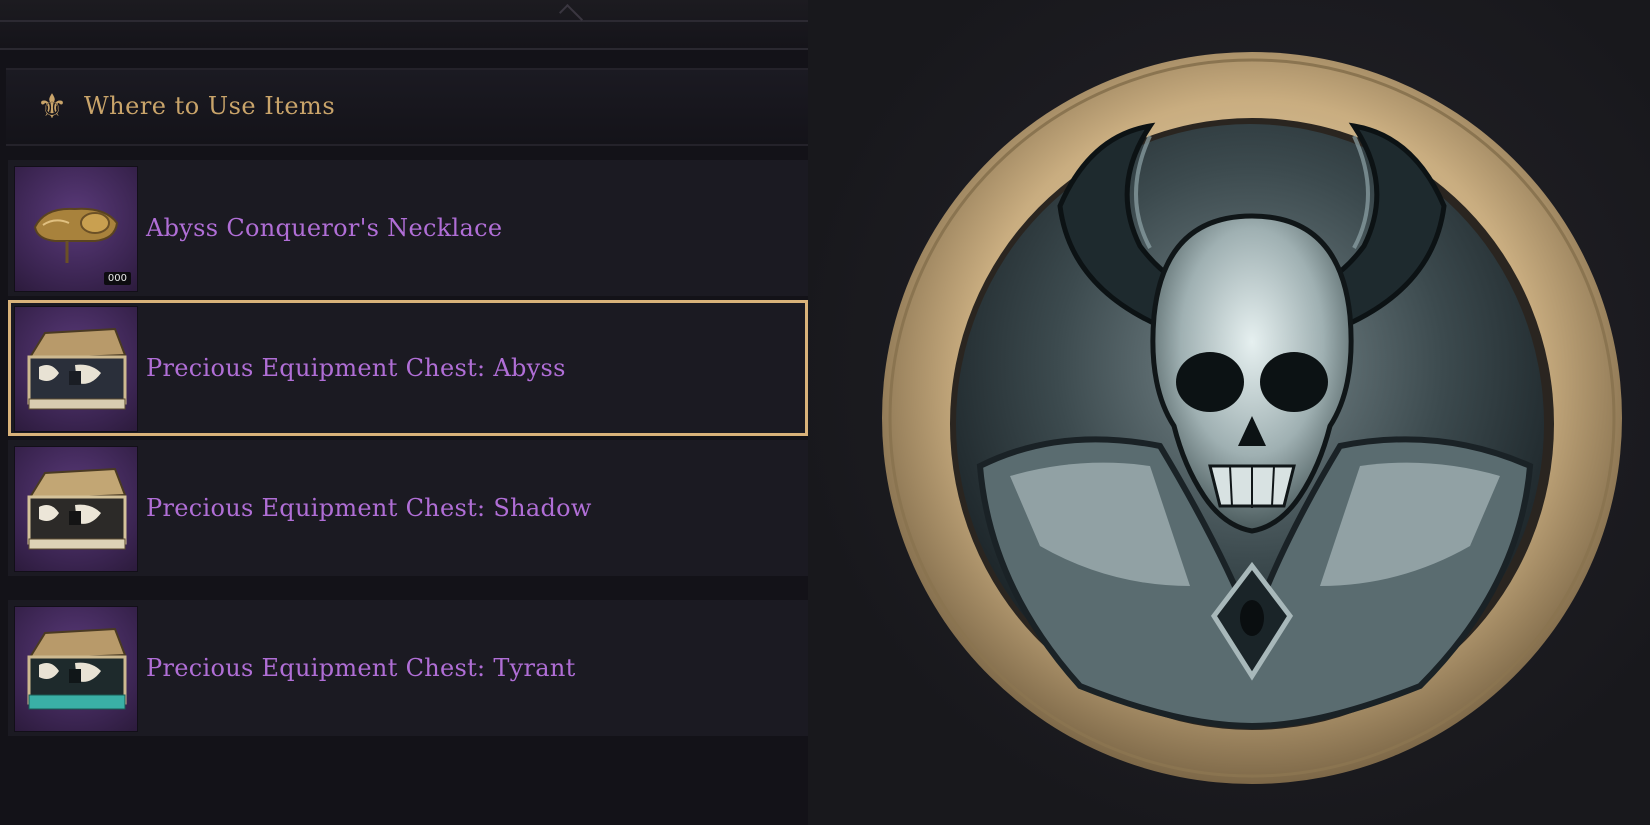 This screenshot has width=1650, height=825. I want to click on panel-title: Where to Use Items, so click(210, 106).